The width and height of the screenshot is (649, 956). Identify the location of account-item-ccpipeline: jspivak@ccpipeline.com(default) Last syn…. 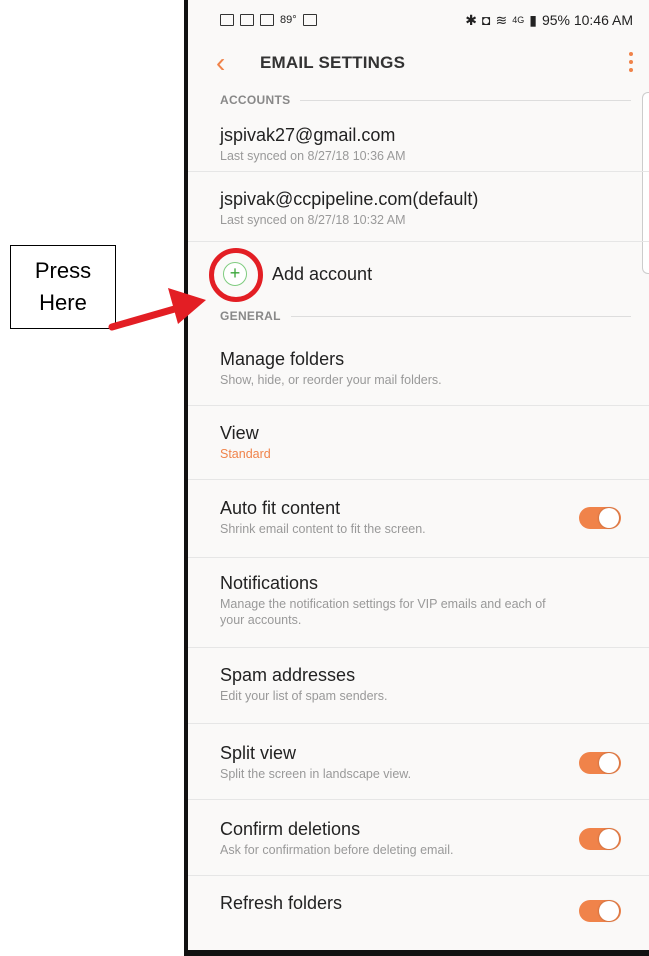
(418, 207).